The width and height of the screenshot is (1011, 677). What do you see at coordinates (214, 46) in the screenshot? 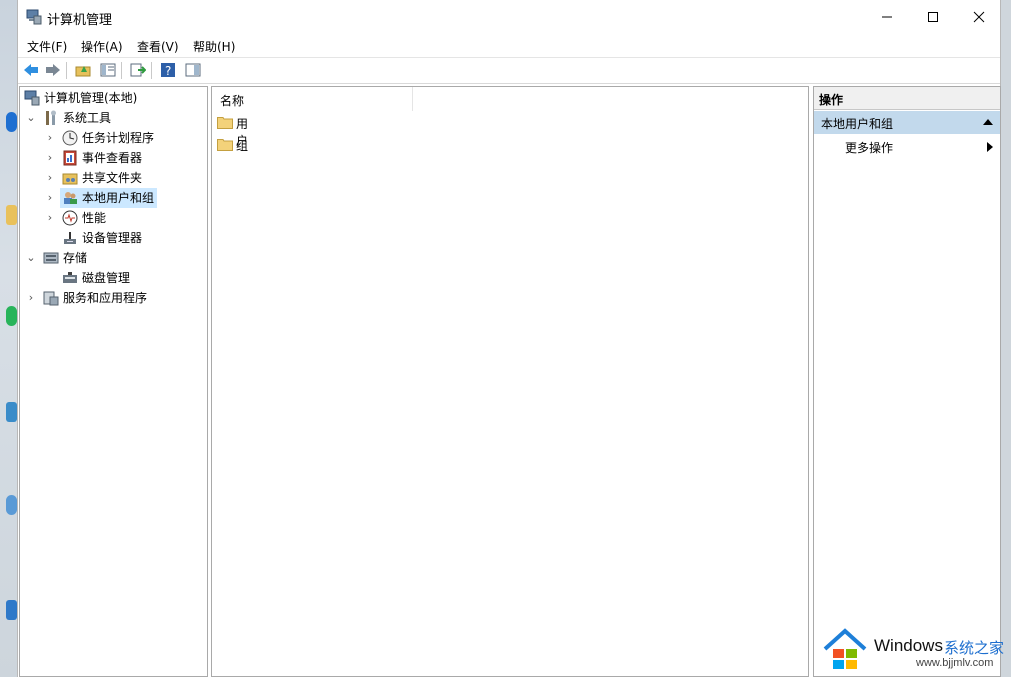
I see `menu-help: 帮助(H)` at bounding box center [214, 46].